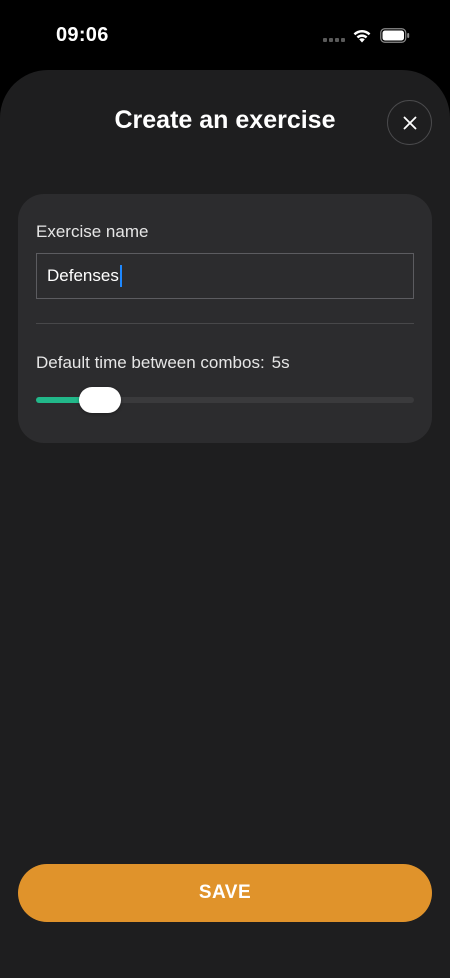  I want to click on status-bar: 09:06, so click(225, 35).